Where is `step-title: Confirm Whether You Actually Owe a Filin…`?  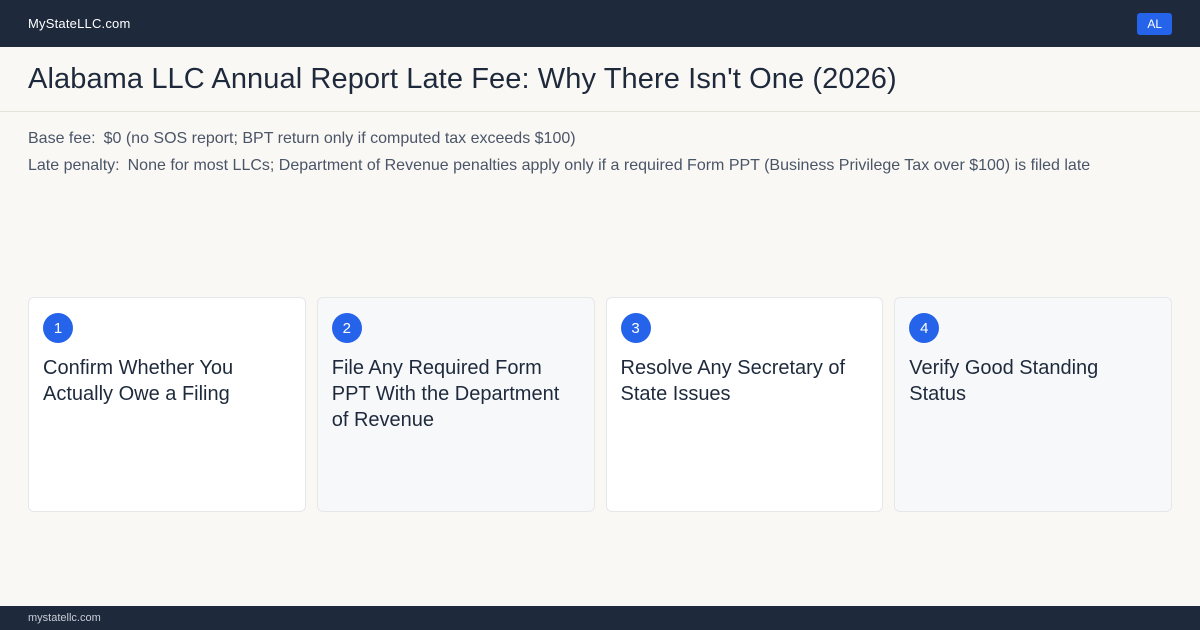
step-title: Confirm Whether You Actually Owe a Filin… is located at coordinates (138, 381).